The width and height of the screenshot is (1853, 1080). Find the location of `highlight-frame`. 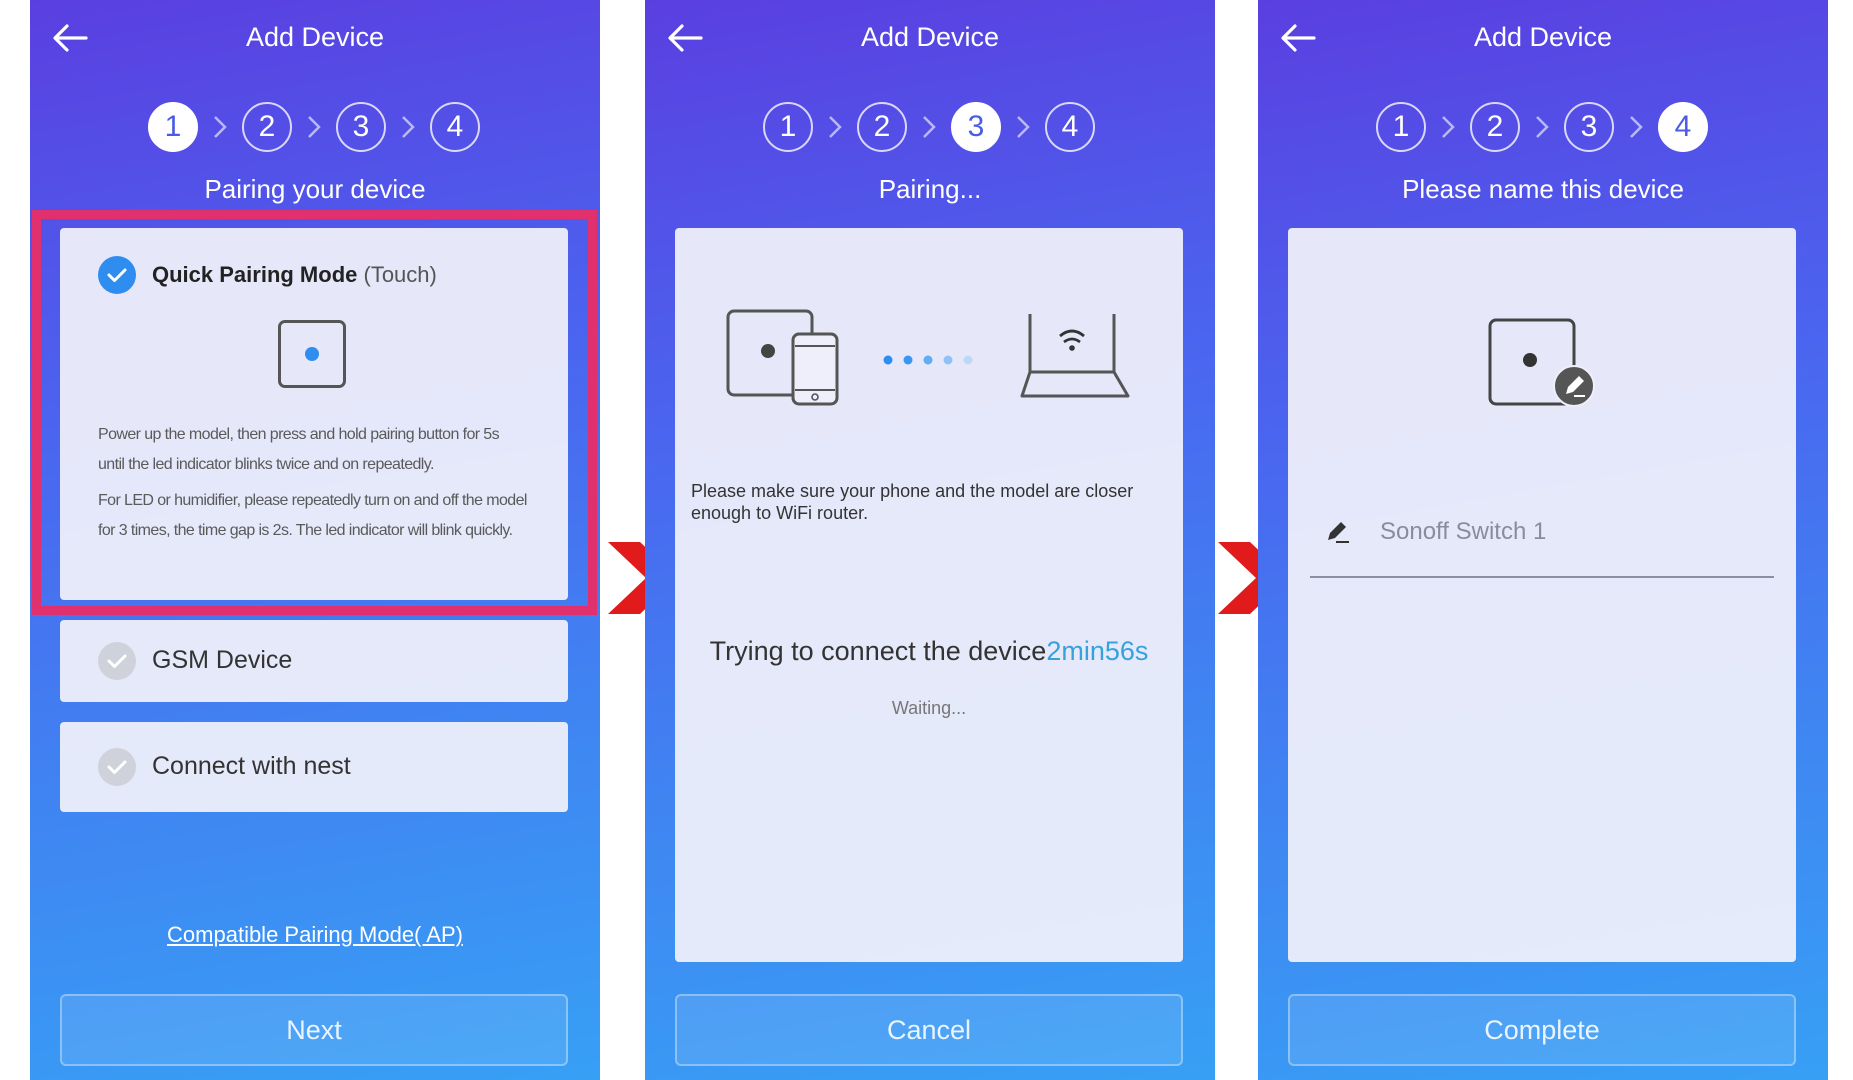

highlight-frame is located at coordinates (314, 412).